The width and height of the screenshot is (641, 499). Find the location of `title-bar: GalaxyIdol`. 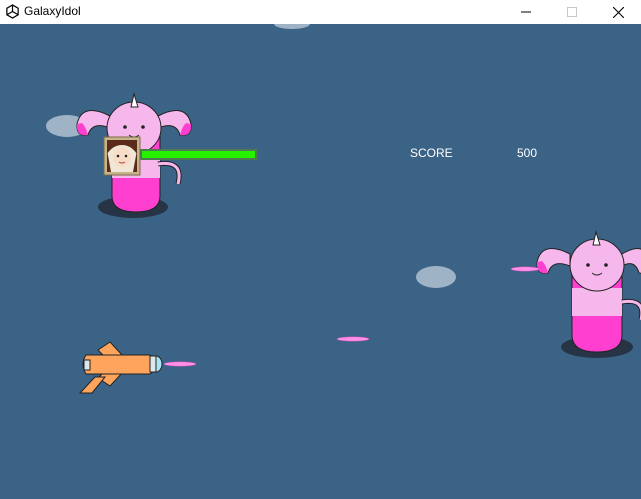

title-bar: GalaxyIdol is located at coordinates (320, 12).